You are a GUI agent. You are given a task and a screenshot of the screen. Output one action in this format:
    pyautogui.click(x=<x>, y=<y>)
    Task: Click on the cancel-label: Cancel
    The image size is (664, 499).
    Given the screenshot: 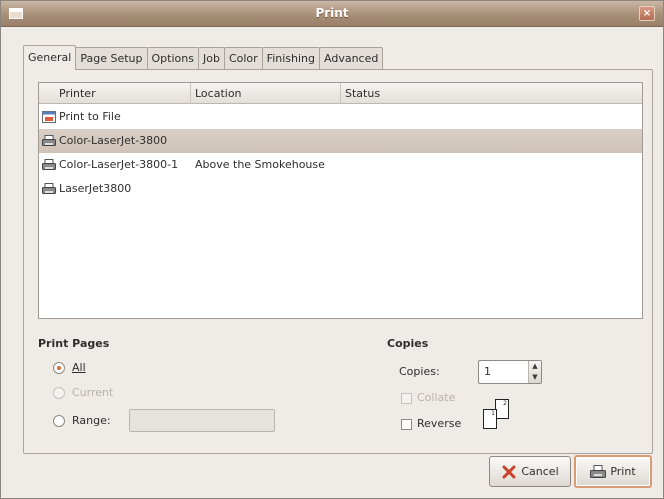 What is the action you would take?
    pyautogui.click(x=540, y=471)
    